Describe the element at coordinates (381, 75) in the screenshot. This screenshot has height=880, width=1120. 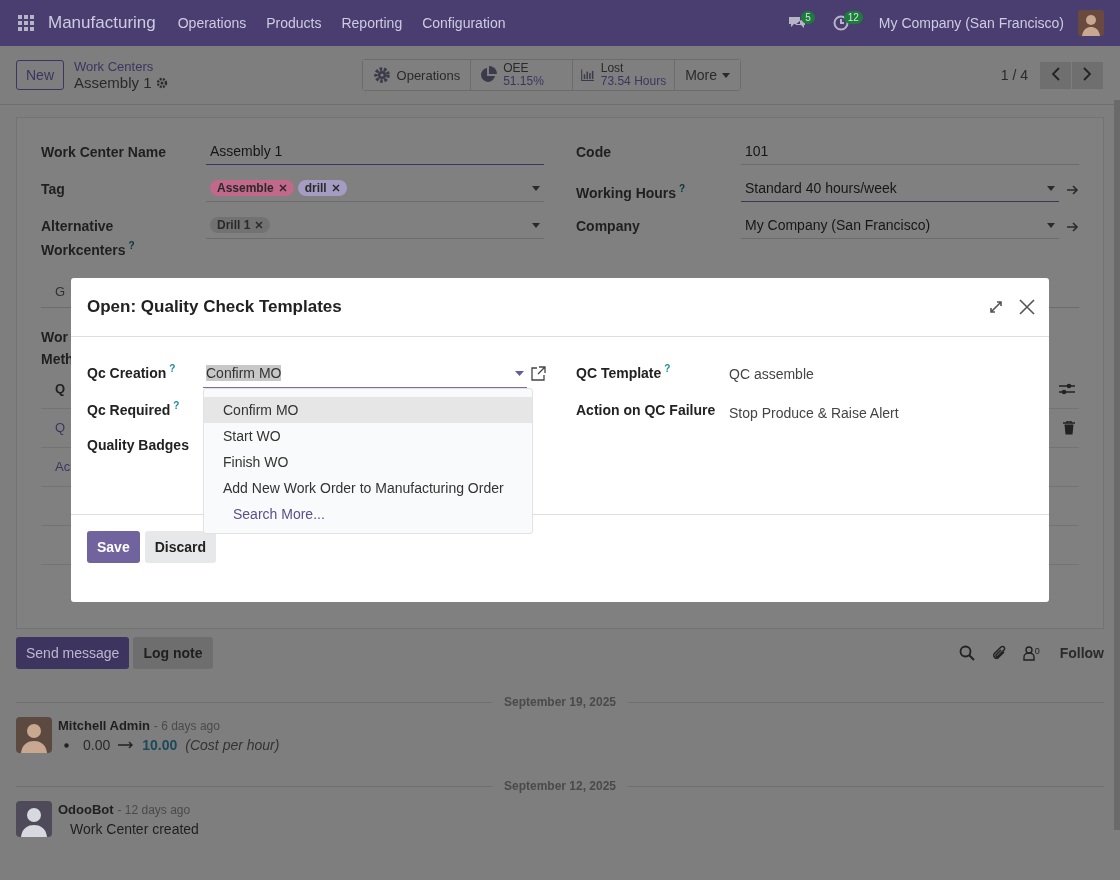
I see `gear-icon` at that location.